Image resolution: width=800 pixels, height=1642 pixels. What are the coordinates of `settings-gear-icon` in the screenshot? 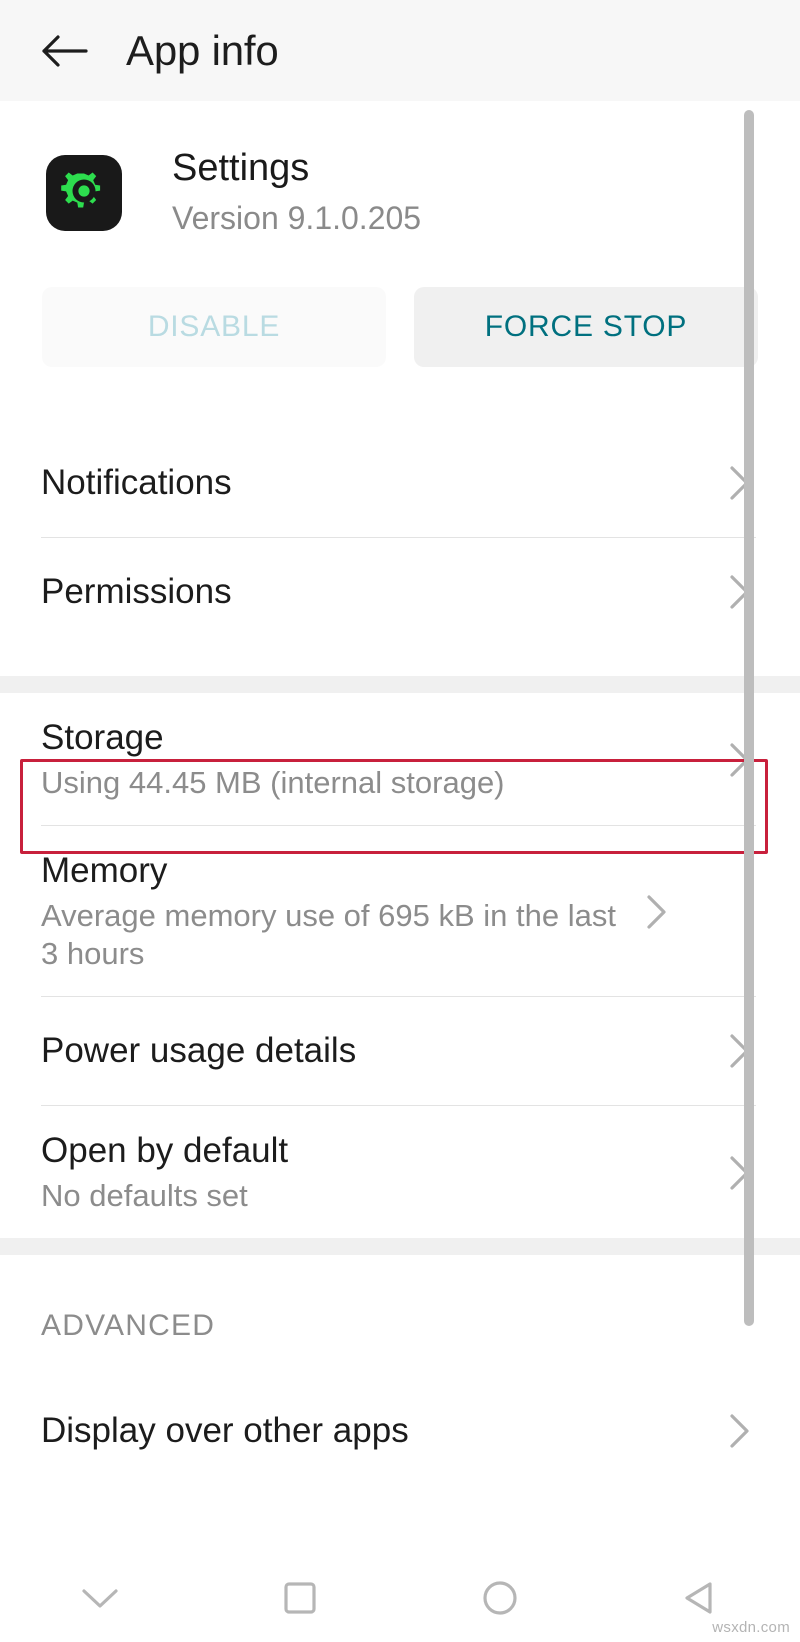 It's located at (84, 193).